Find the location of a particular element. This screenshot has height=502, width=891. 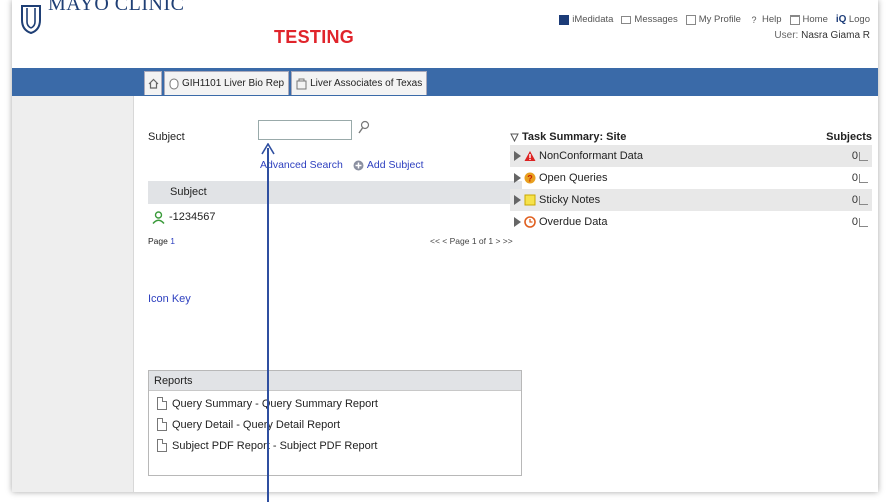

shield-logo-icon is located at coordinates (31, 19).